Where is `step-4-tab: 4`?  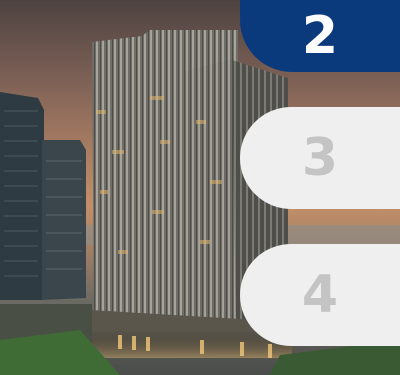
step-4-tab: 4 is located at coordinates (320, 295).